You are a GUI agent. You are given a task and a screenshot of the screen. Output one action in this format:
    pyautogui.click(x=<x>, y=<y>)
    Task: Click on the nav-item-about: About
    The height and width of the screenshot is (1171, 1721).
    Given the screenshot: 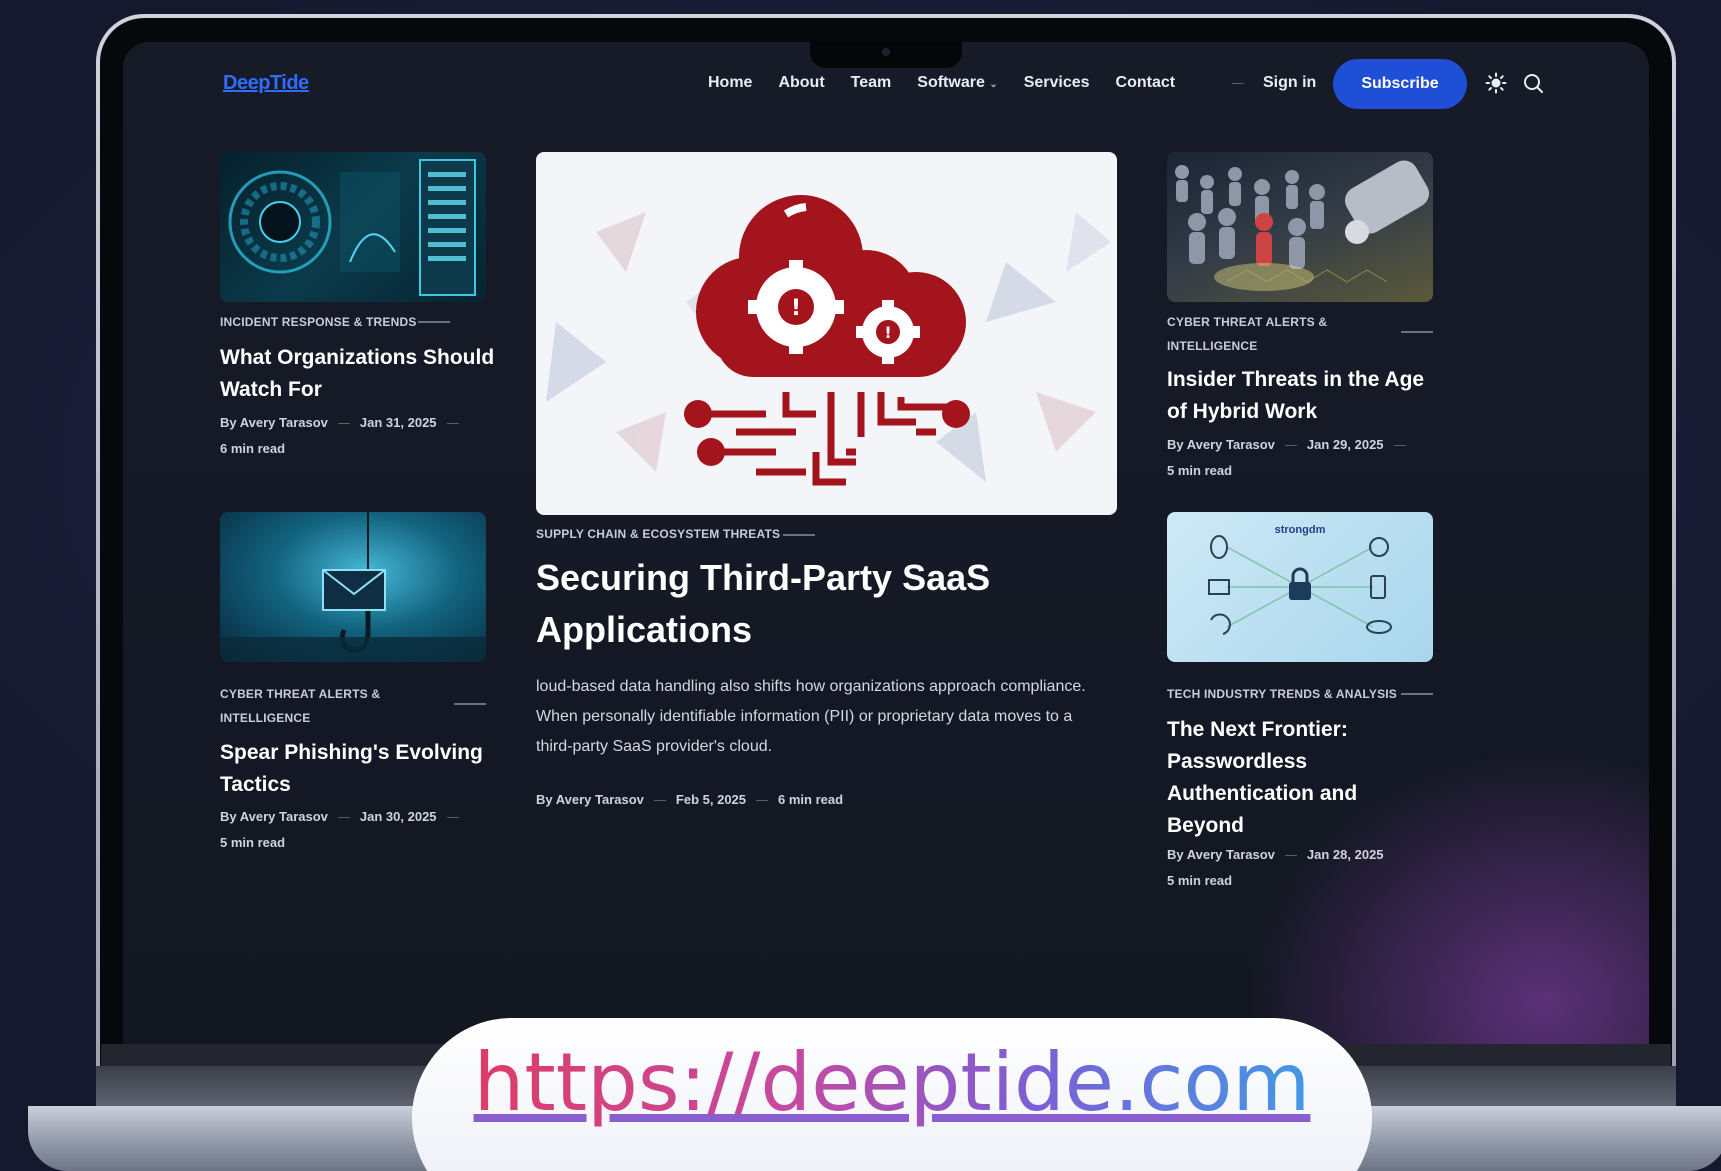 What is the action you would take?
    pyautogui.click(x=801, y=83)
    